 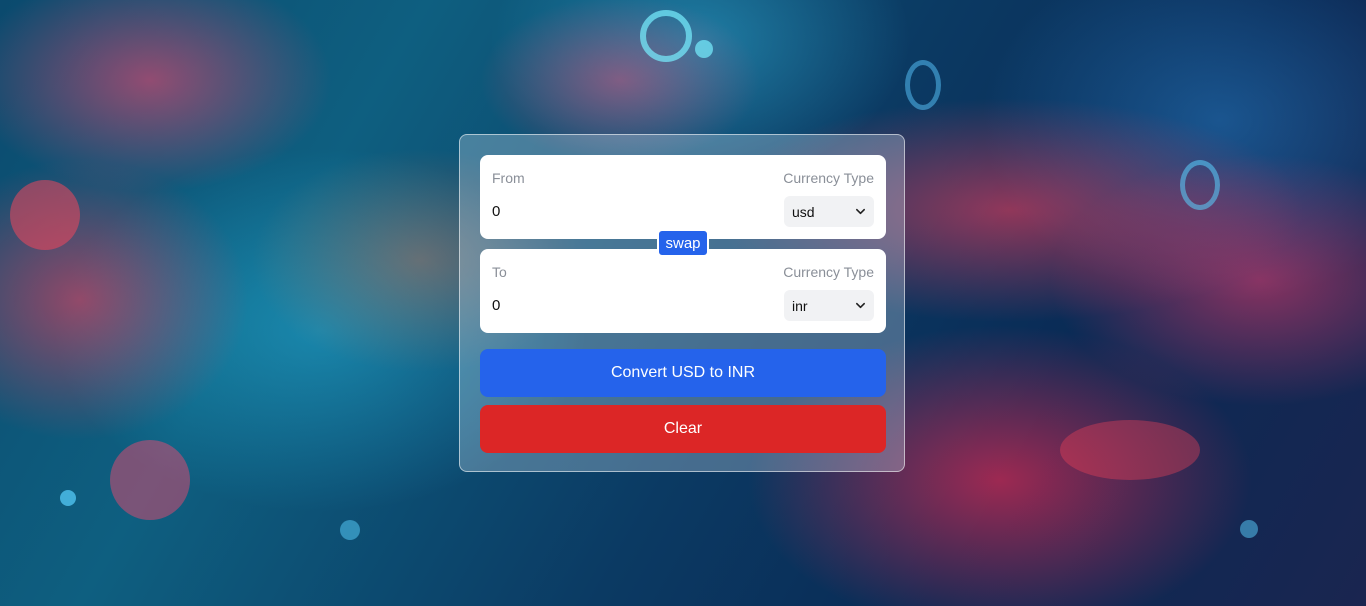 What do you see at coordinates (800, 305) in the screenshot?
I see `to-currency-value: inr` at bounding box center [800, 305].